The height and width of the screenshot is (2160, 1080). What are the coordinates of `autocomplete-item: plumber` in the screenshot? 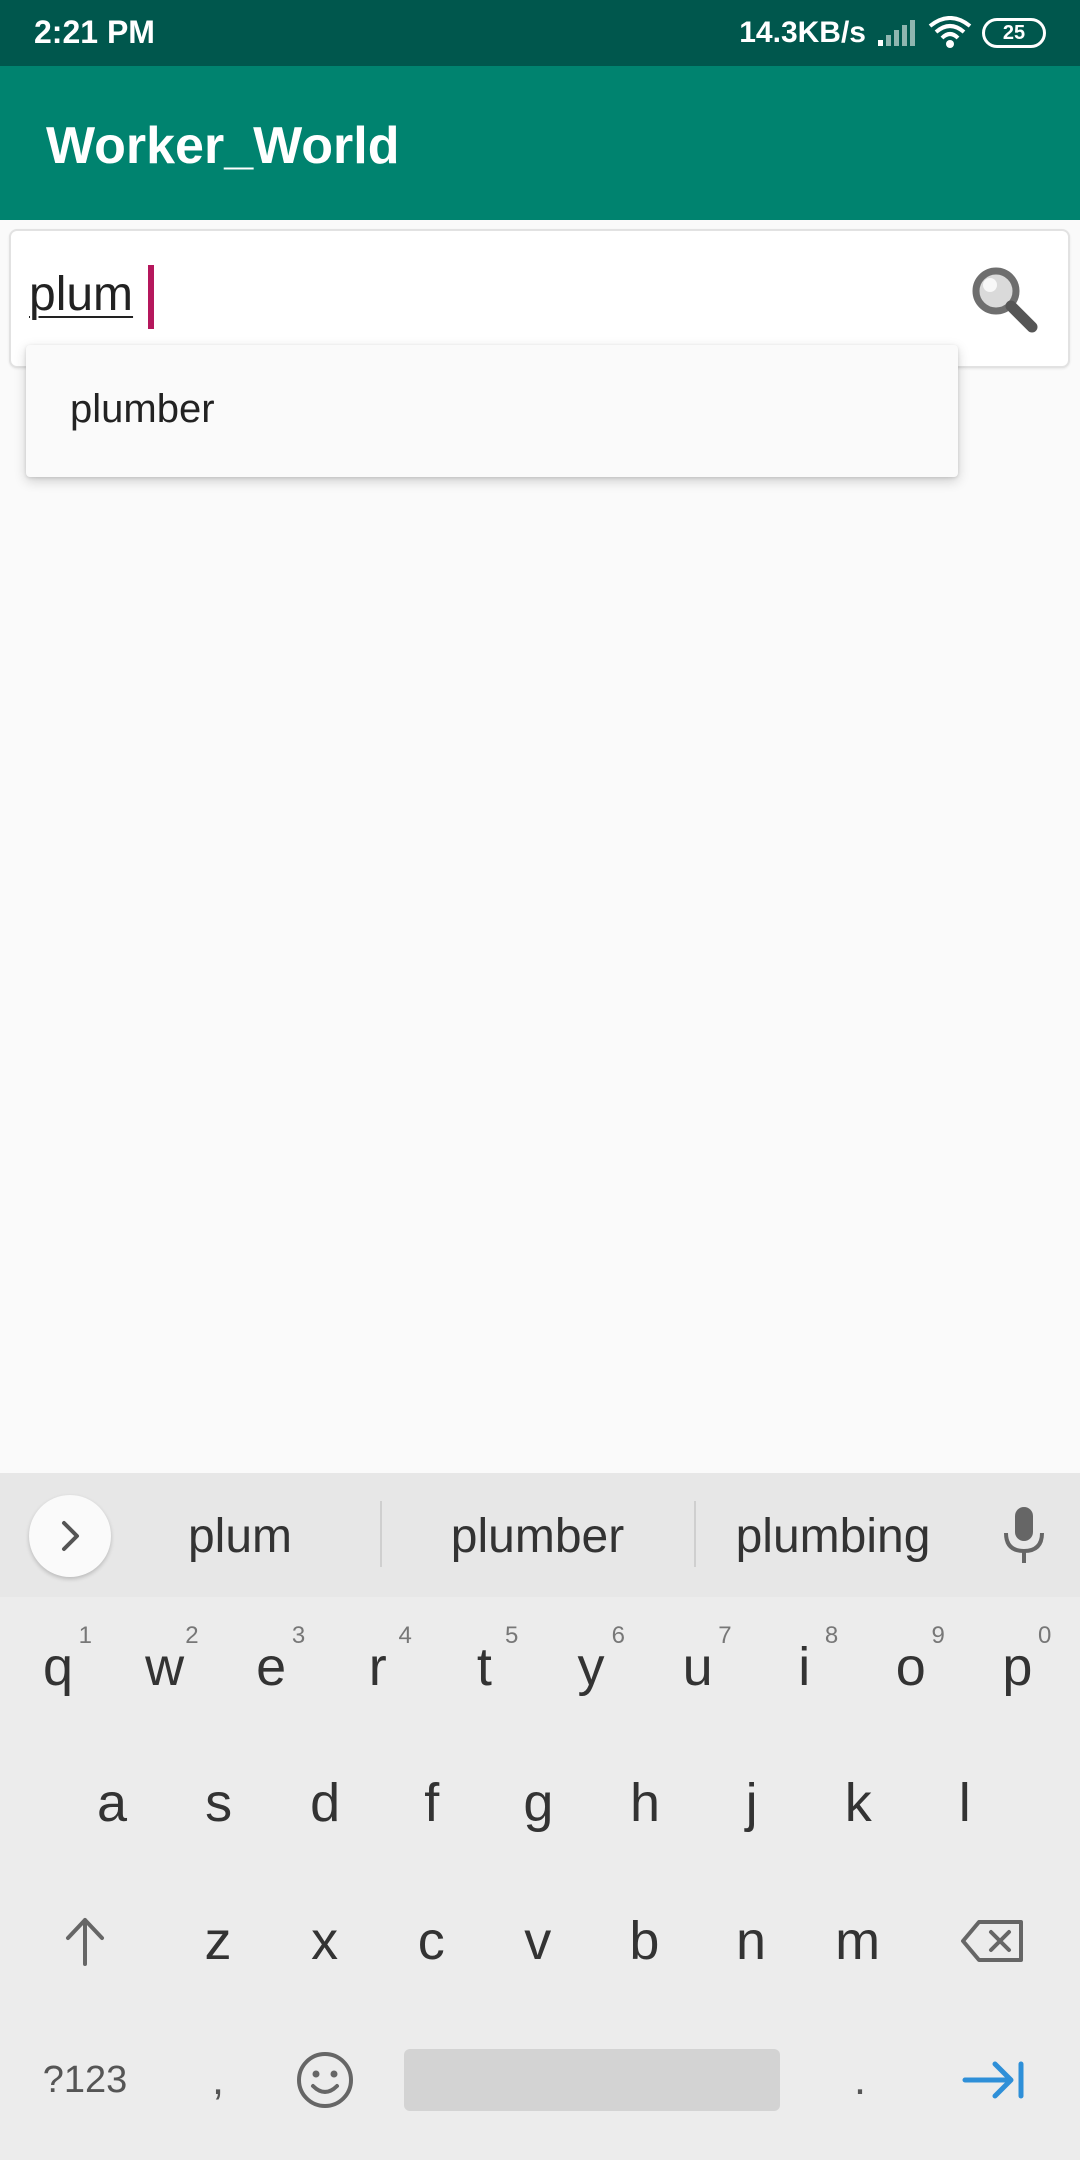 It's located at (142, 409).